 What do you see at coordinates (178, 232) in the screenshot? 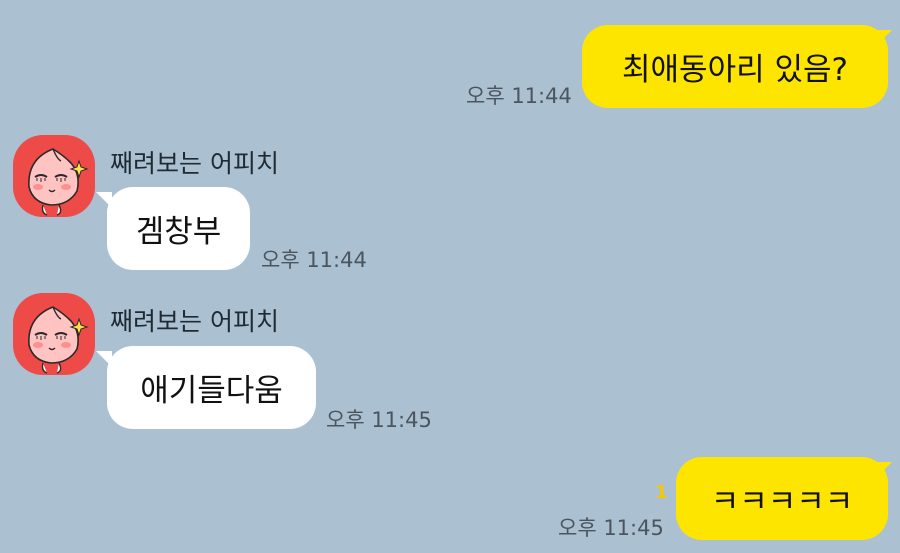
I see `message-text: 겜창부` at bounding box center [178, 232].